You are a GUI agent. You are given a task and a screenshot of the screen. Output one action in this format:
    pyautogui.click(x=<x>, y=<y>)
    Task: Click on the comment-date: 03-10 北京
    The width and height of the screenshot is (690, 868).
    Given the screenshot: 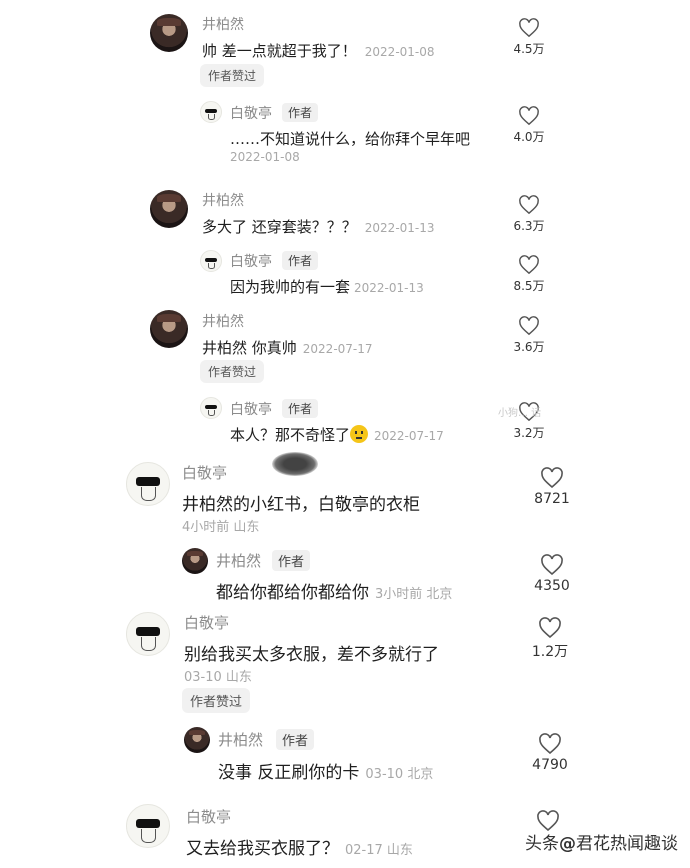 What is the action you would take?
    pyautogui.click(x=399, y=774)
    